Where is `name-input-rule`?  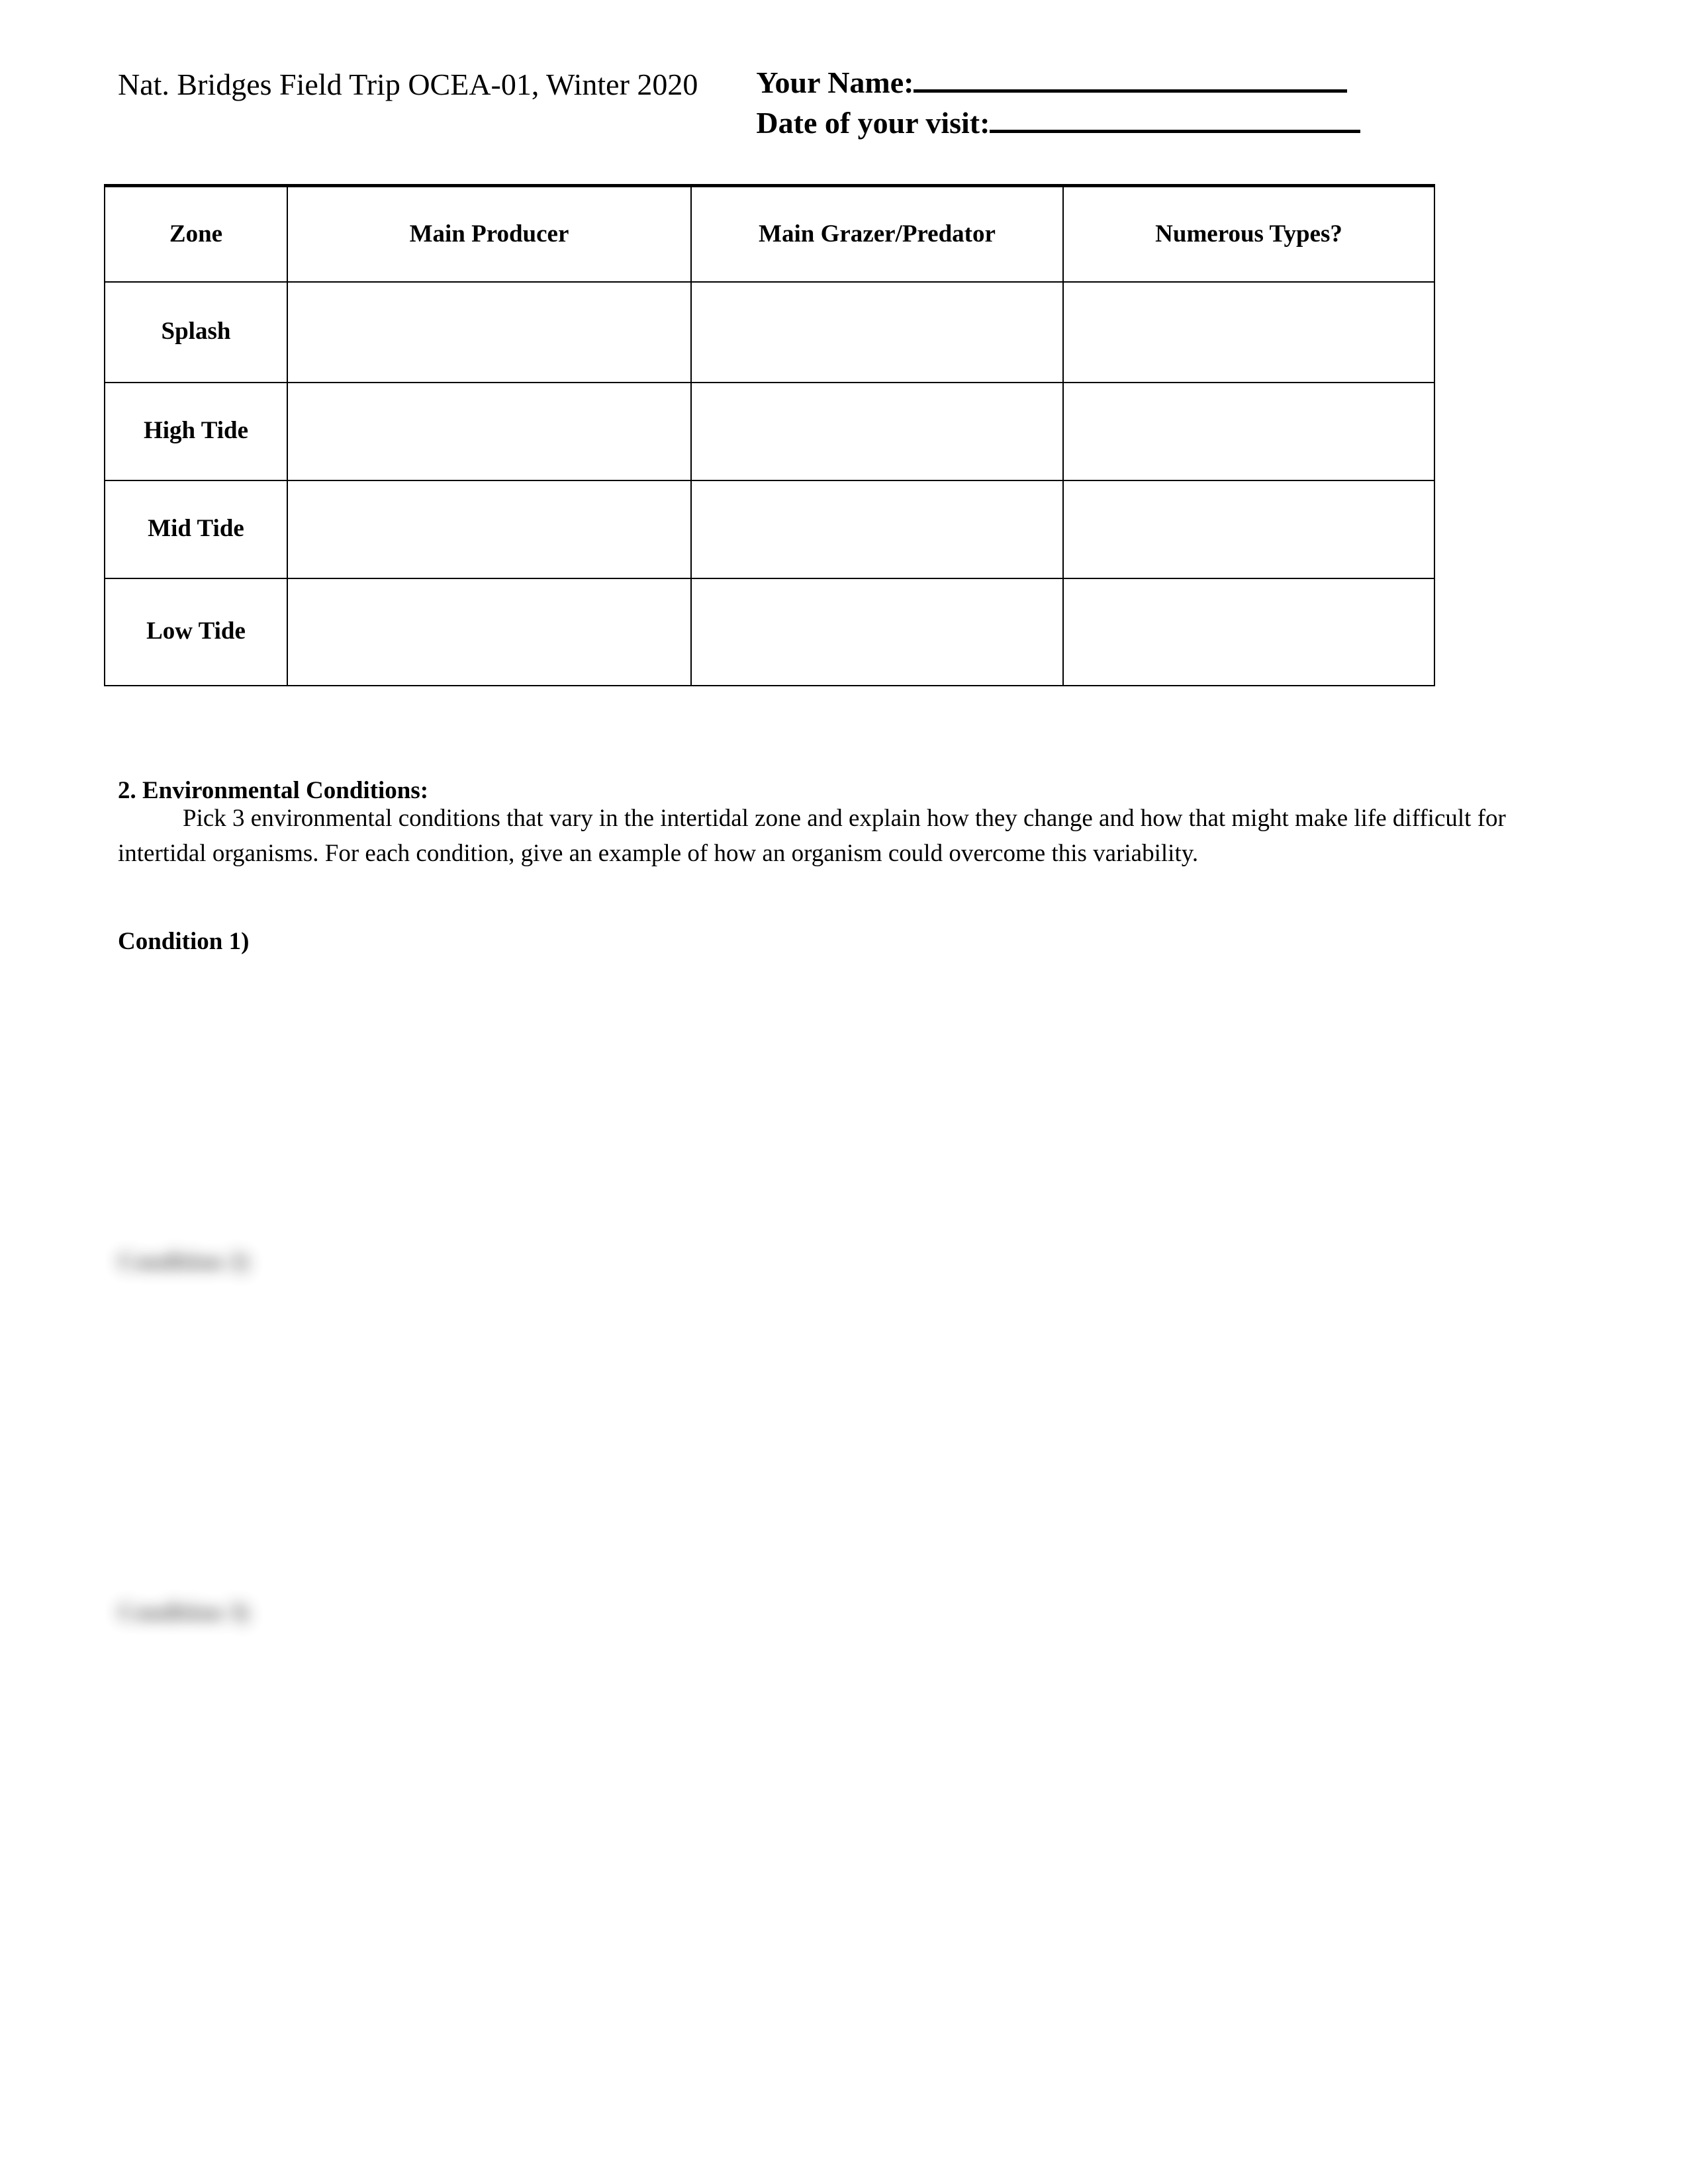 name-input-rule is located at coordinates (1131, 91).